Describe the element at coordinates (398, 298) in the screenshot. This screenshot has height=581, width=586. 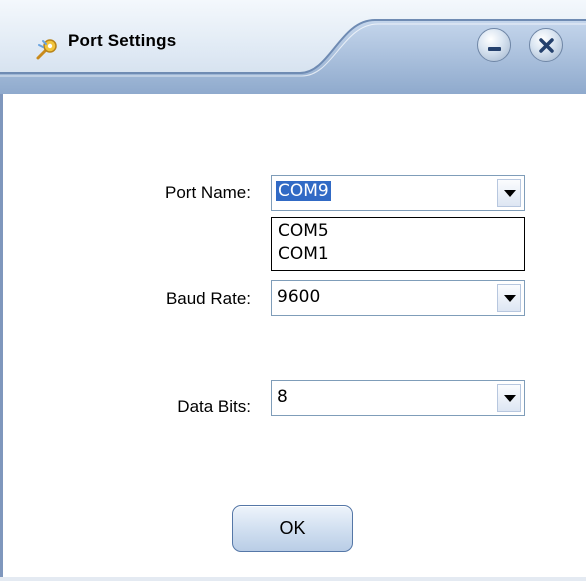
I see `baud-rate-combobox: 9600` at that location.